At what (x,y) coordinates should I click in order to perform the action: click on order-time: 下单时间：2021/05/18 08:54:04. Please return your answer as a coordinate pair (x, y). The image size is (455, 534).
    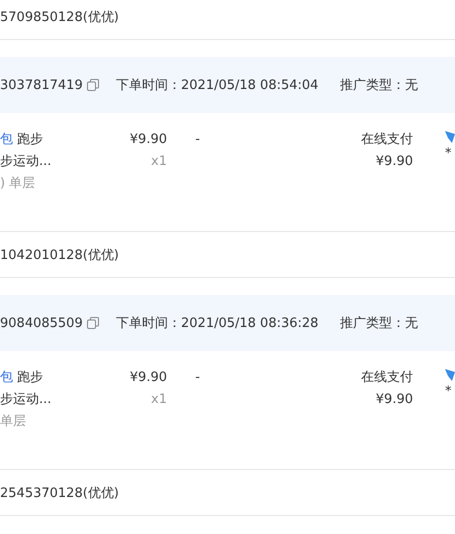
    Looking at the image, I should click on (217, 85).